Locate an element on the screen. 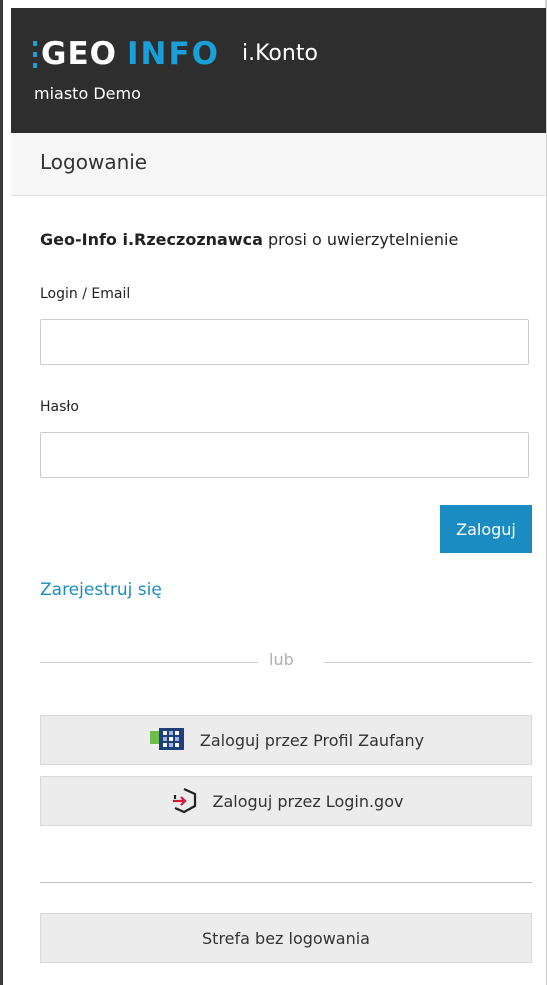 The height and width of the screenshot is (985, 547). logo-mark-icon is located at coordinates (35, 54).